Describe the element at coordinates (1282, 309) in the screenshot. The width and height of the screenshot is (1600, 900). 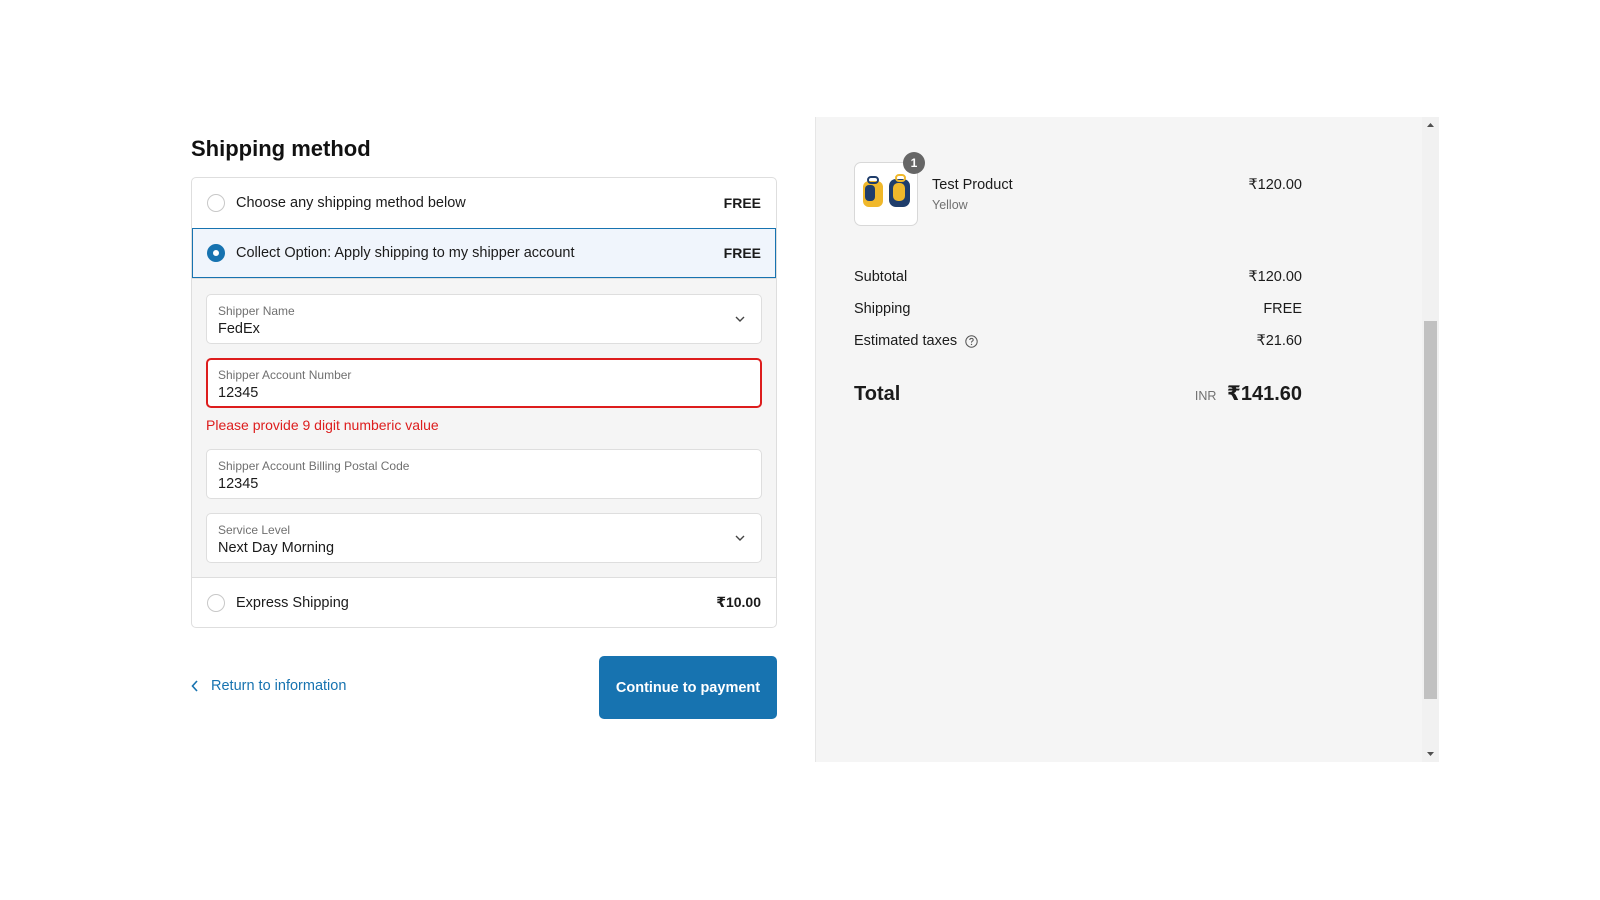
I see `shipping-value: FREE` at that location.